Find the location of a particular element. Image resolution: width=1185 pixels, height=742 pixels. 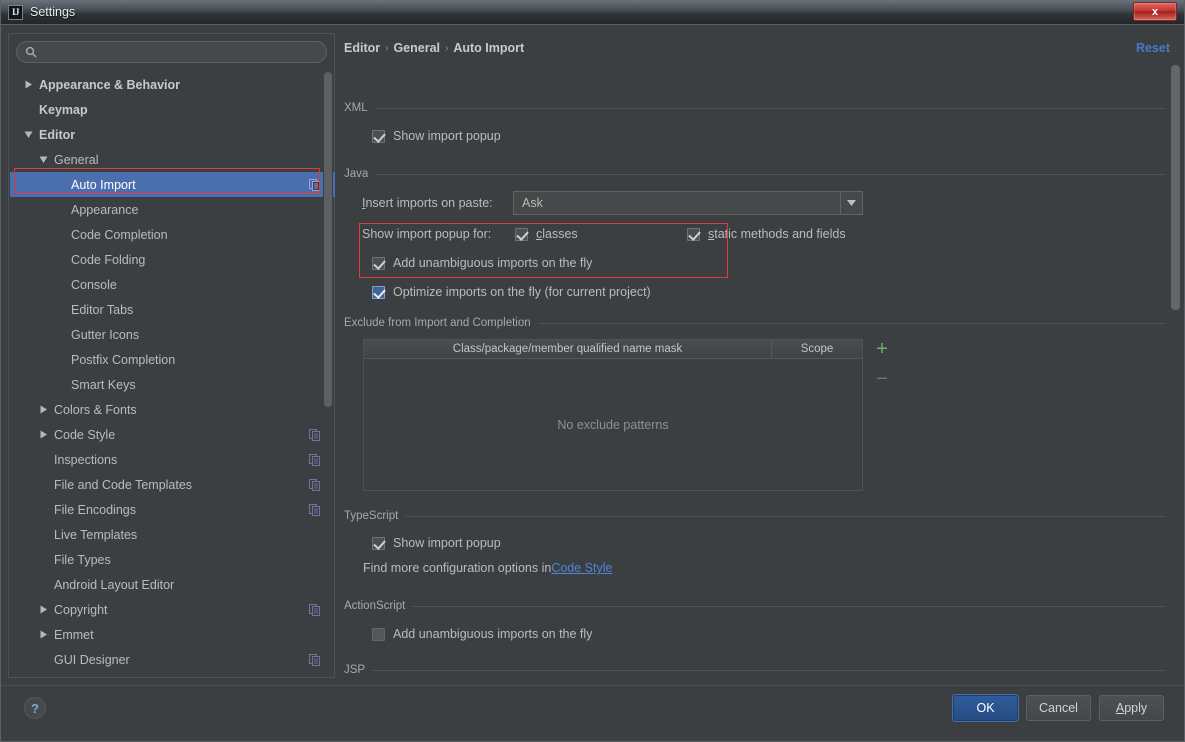

java-add-unambiguous-row: Add unambiguous imports on the fly is located at coordinates (482, 263).